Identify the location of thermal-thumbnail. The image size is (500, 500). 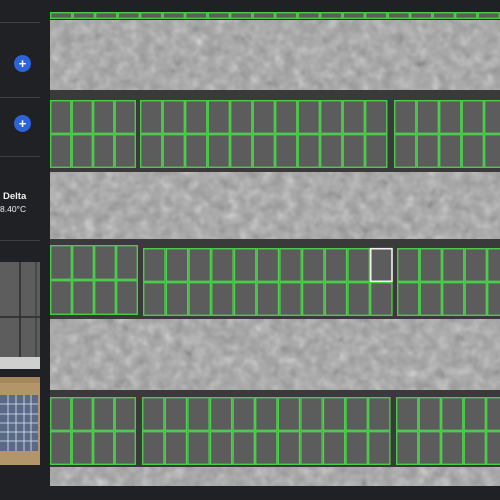
(20, 315).